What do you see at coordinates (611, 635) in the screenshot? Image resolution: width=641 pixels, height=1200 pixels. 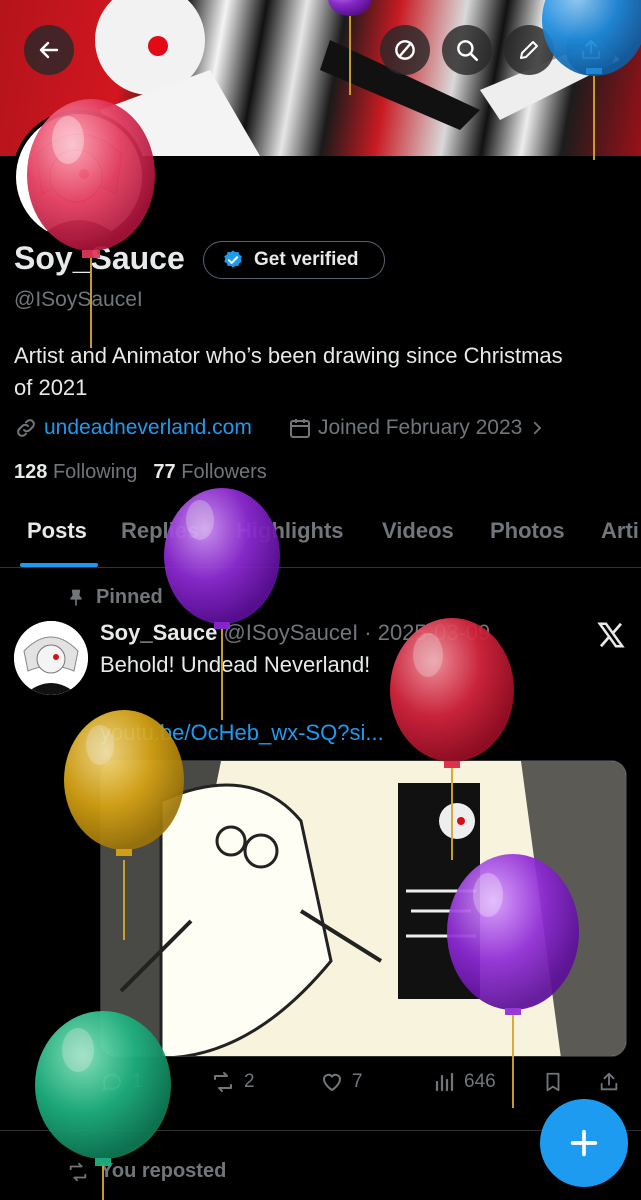 I see `x-logo-icon` at bounding box center [611, 635].